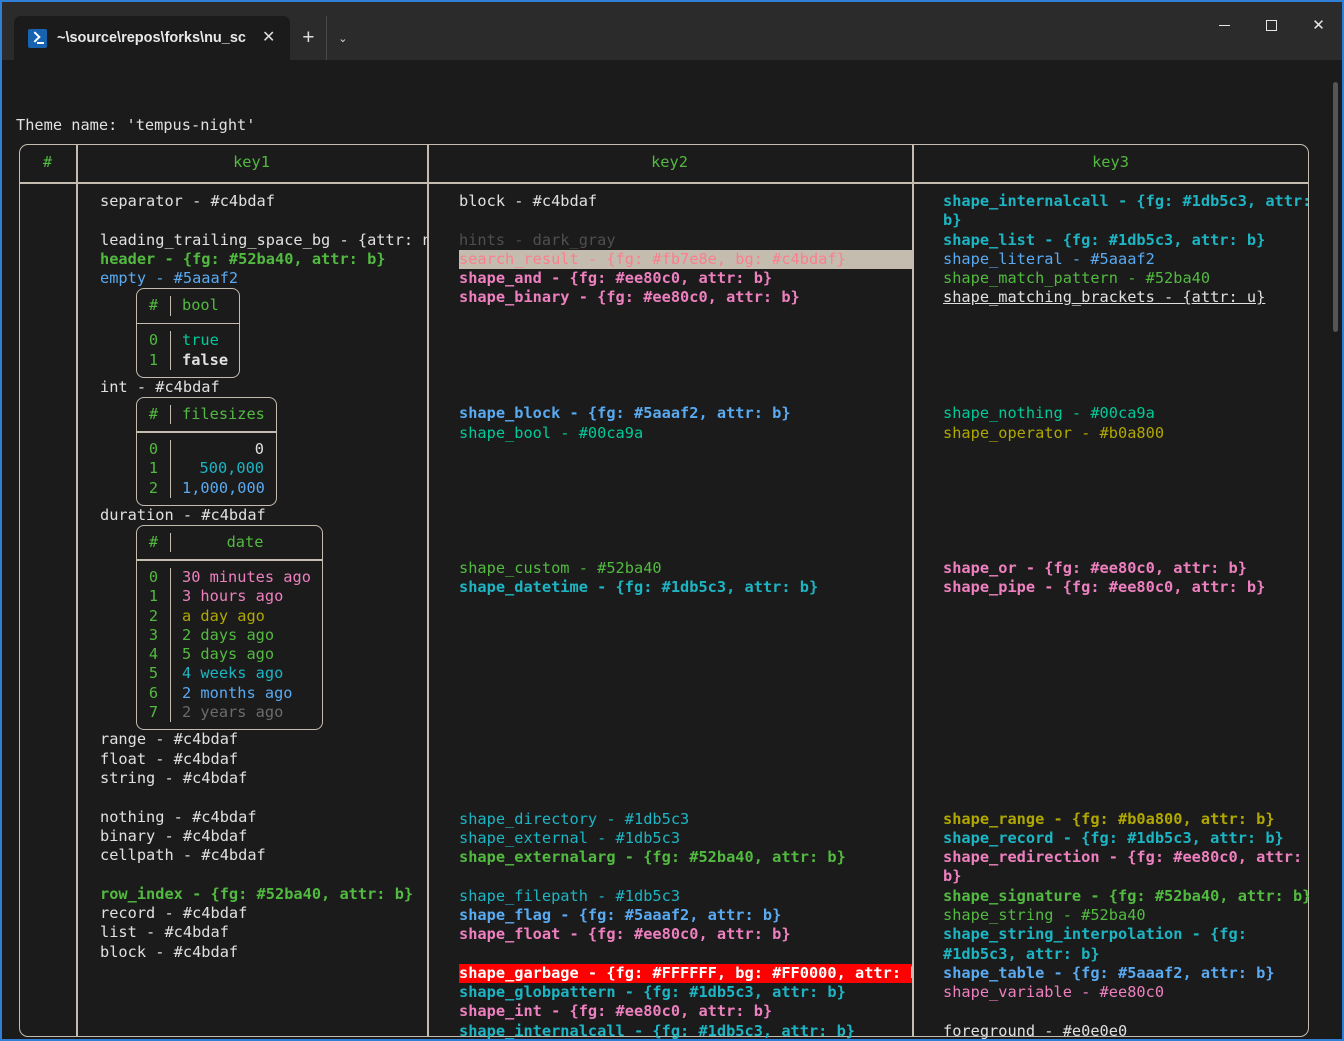 Image resolution: width=1344 pixels, height=1041 pixels. What do you see at coordinates (200, 340) in the screenshot?
I see `subtable-row-value: true` at bounding box center [200, 340].